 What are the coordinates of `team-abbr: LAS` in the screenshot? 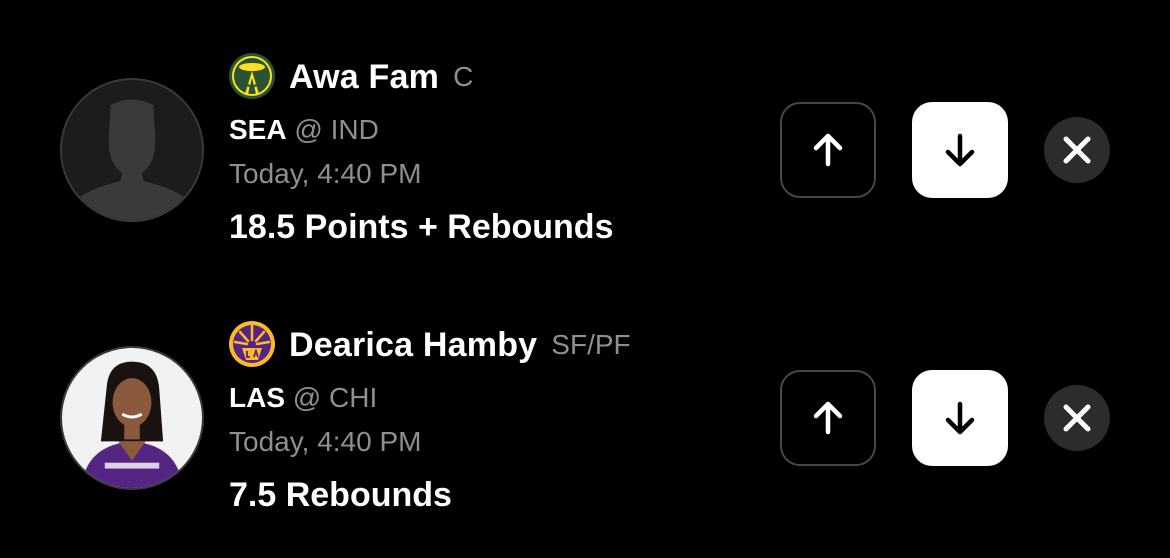 It's located at (257, 397).